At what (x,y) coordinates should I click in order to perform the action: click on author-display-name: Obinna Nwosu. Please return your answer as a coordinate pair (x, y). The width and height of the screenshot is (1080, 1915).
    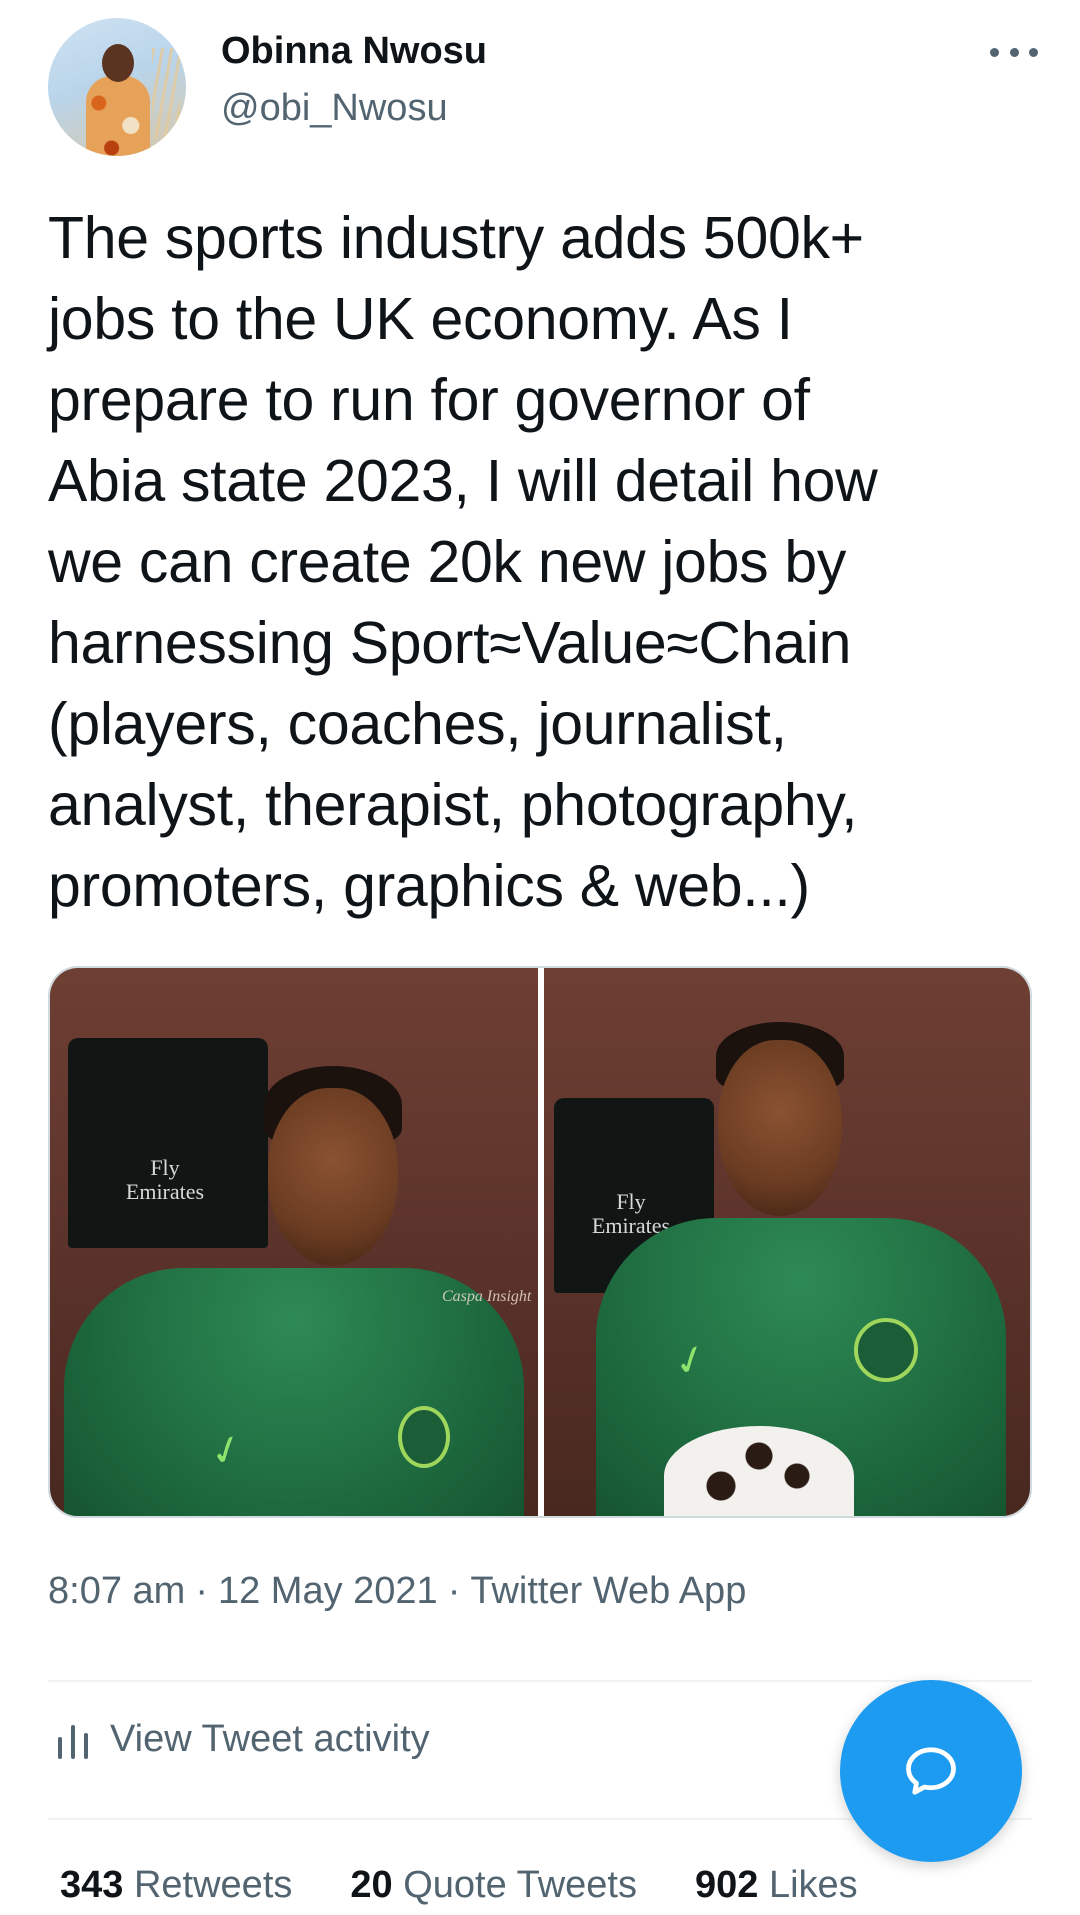
    Looking at the image, I should click on (354, 51).